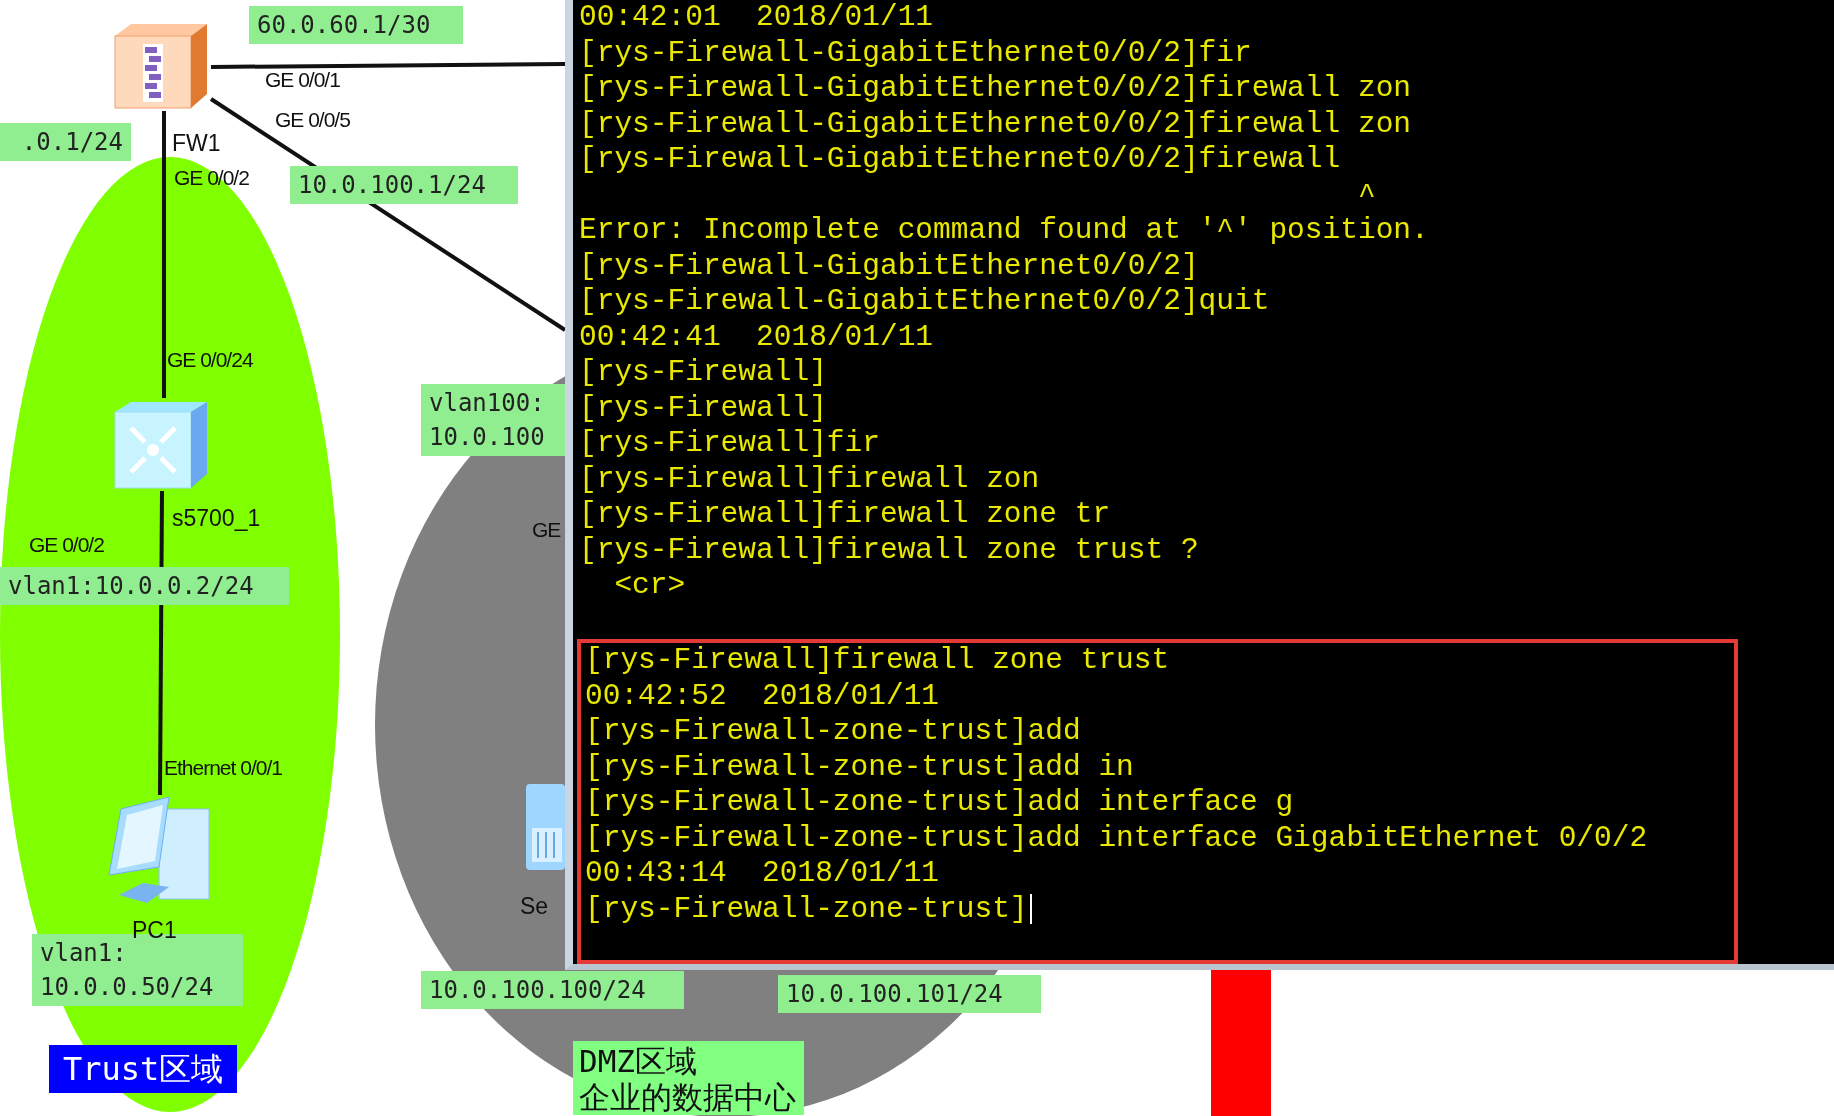 This screenshot has height=1116, width=1834. Describe the element at coordinates (960, 160) in the screenshot. I see `terminal-line: [rys-Firewall-GigabitEthernet0/0/2]firewall` at that location.